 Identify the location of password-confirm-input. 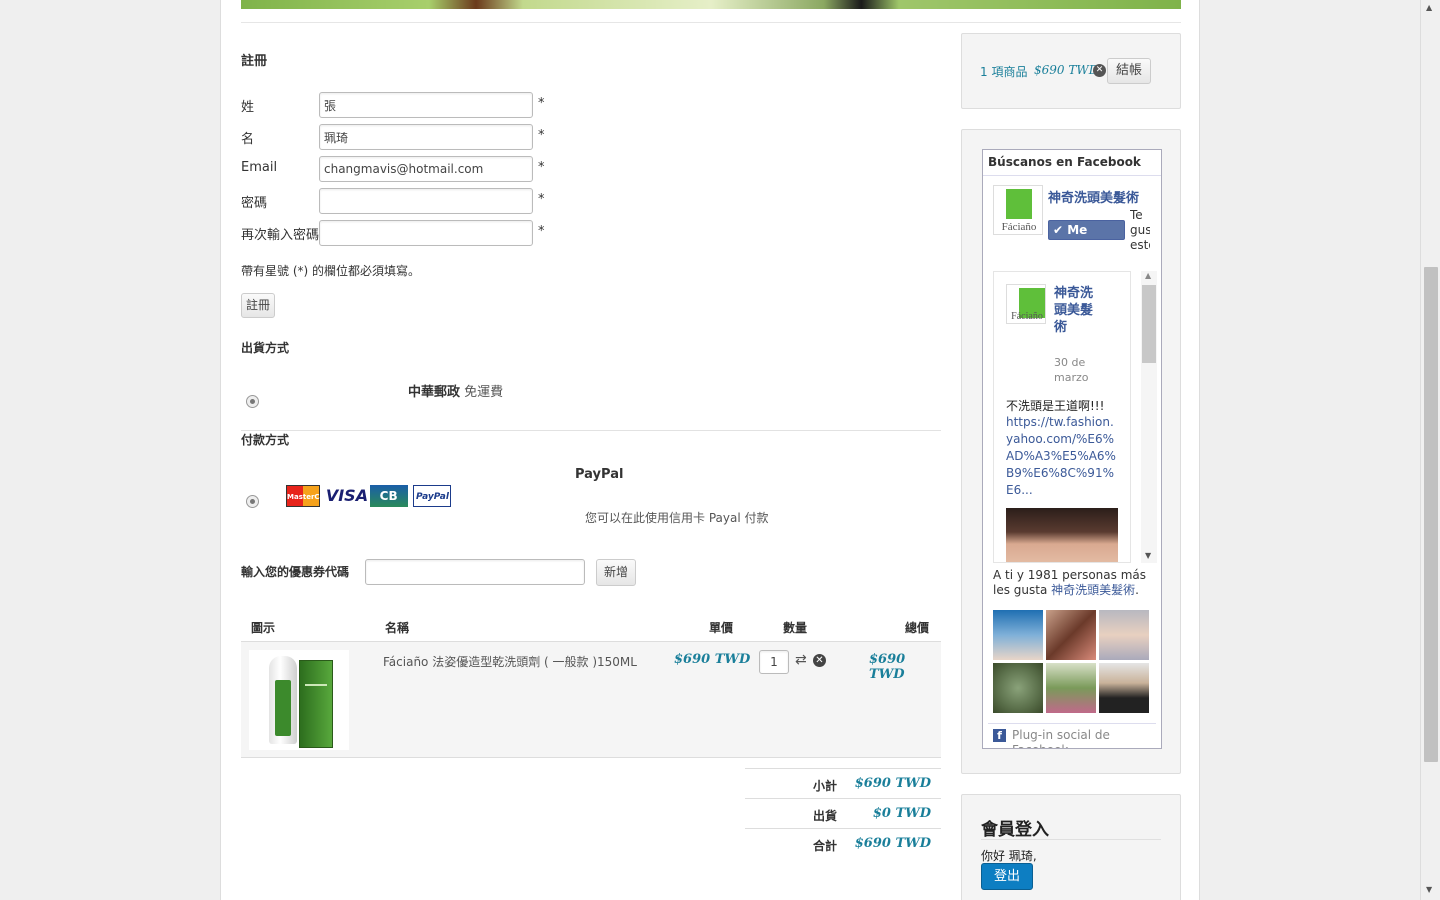
(426, 233).